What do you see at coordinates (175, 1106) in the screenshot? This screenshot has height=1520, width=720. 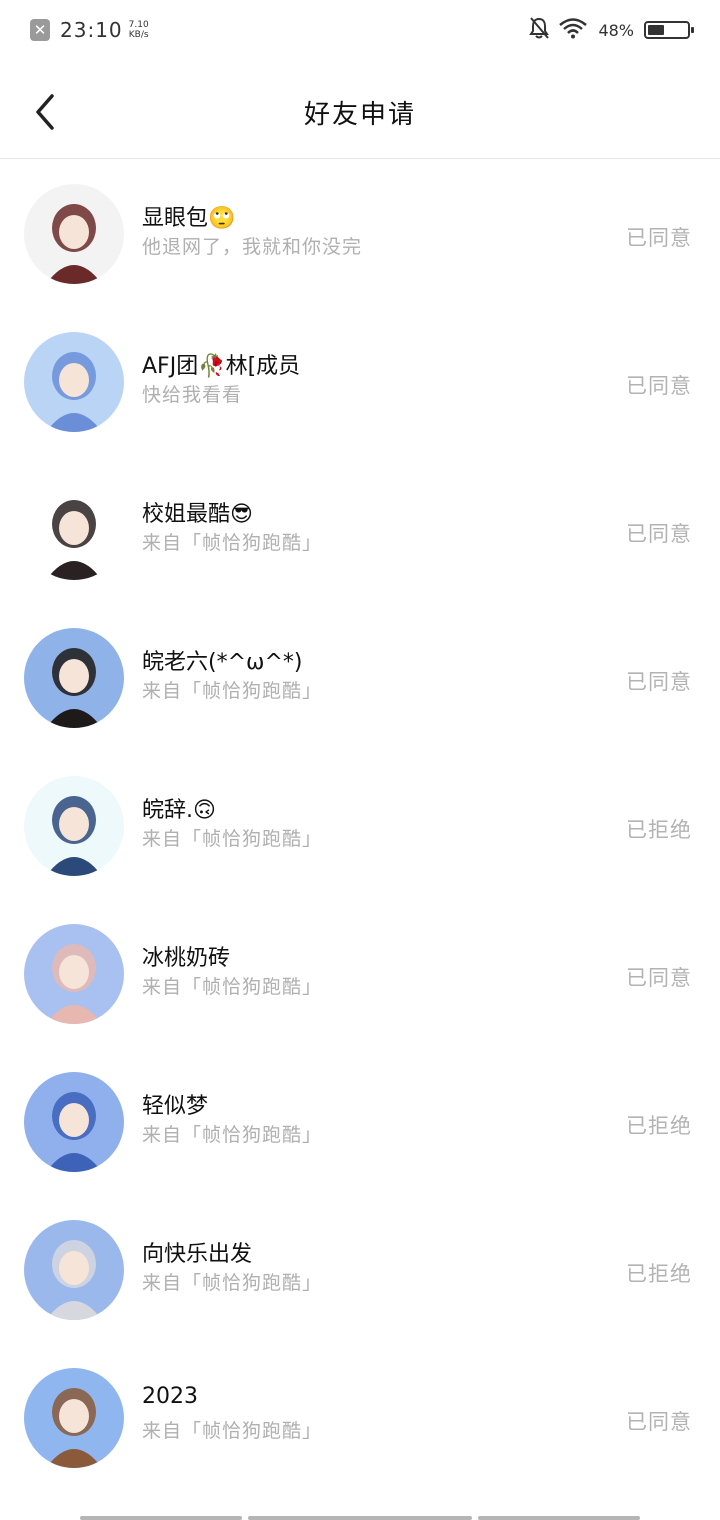 I see `requester-name: 轻似梦` at bounding box center [175, 1106].